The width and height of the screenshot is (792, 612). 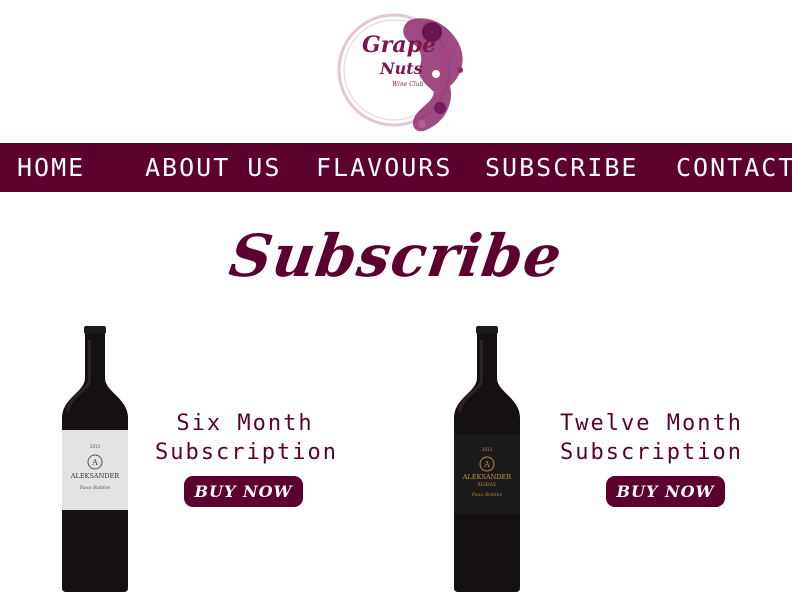 What do you see at coordinates (651, 438) in the screenshot?
I see `twelve-month-subscription-title: Twelve Month Subscription` at bounding box center [651, 438].